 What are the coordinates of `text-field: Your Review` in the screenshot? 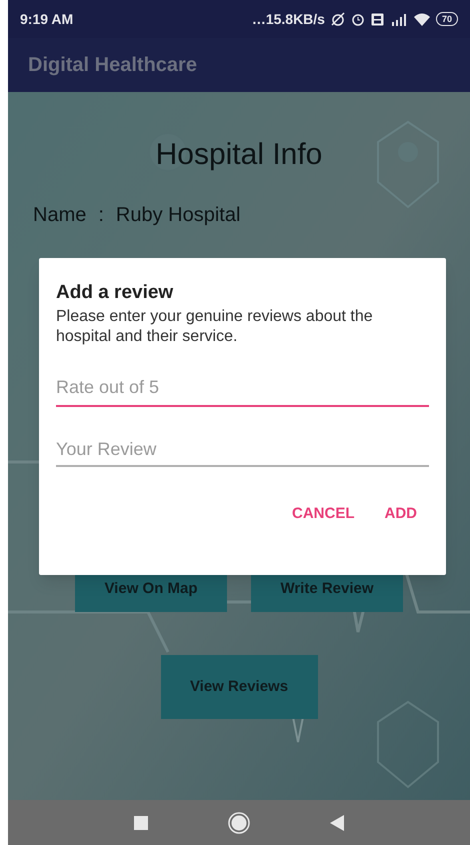 It's located at (242, 447).